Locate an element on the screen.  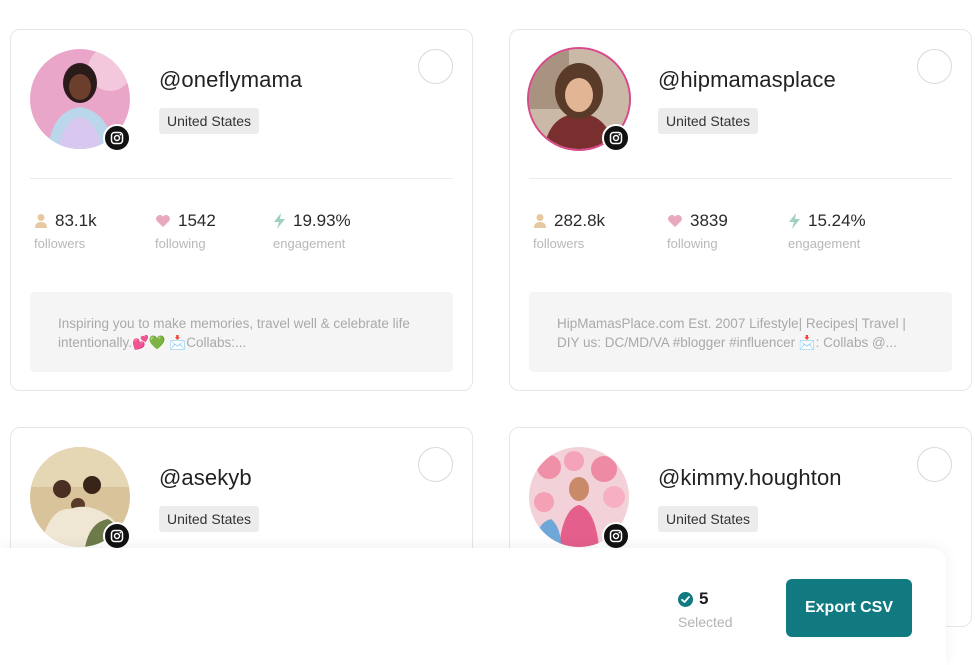
followers-value: 282.8k is located at coordinates (580, 220).